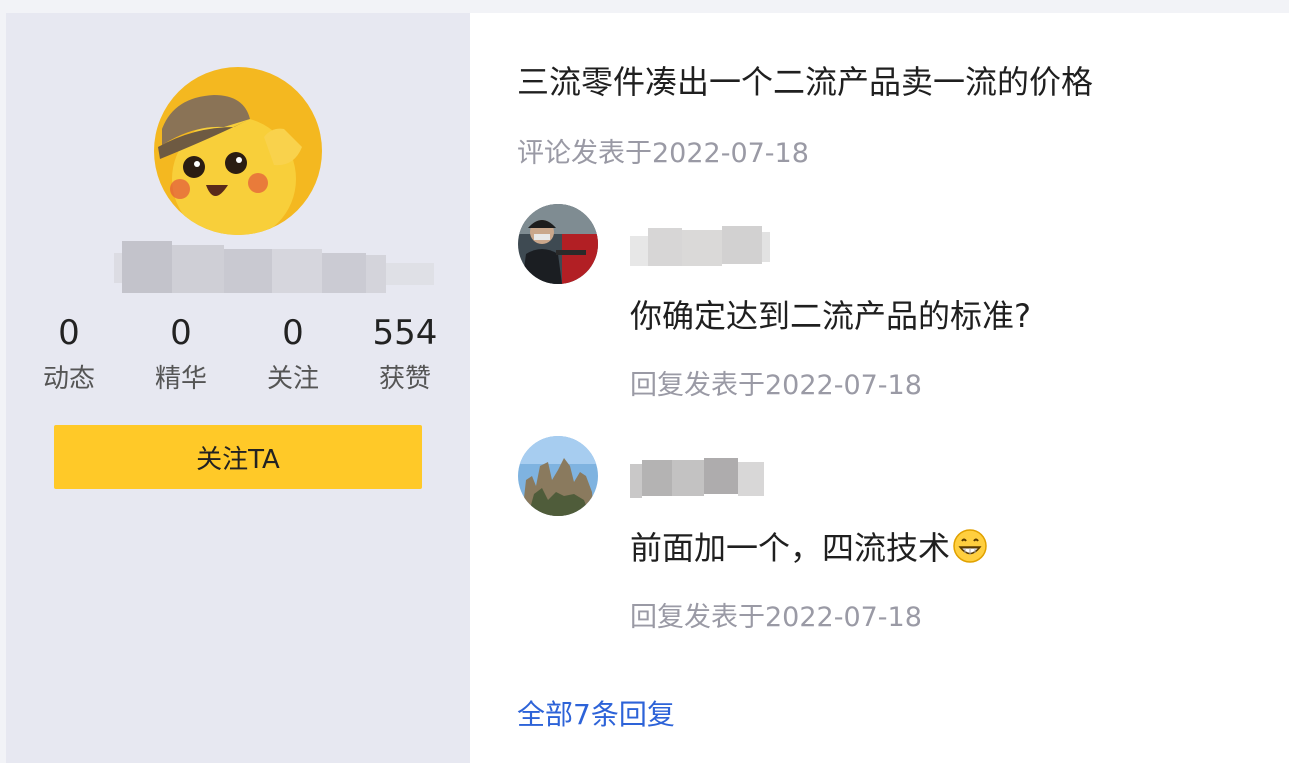  What do you see at coordinates (663, 153) in the screenshot?
I see `comment-timestamp: 评论发表于2022-07-18` at bounding box center [663, 153].